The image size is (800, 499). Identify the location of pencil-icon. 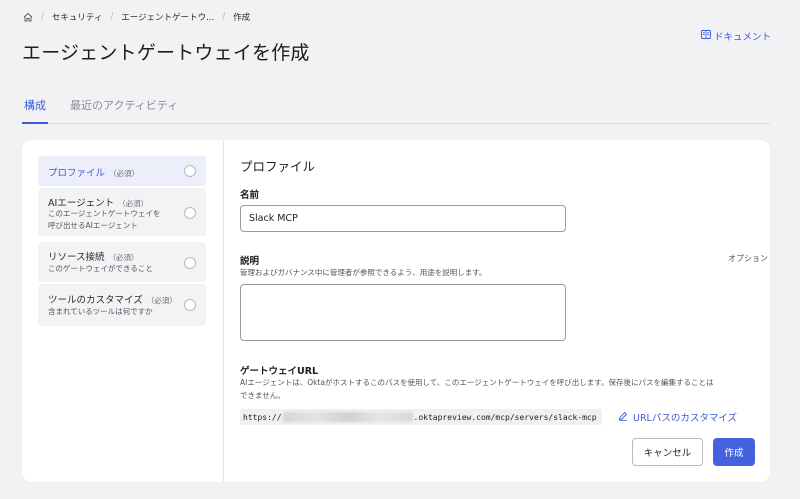
(623, 417).